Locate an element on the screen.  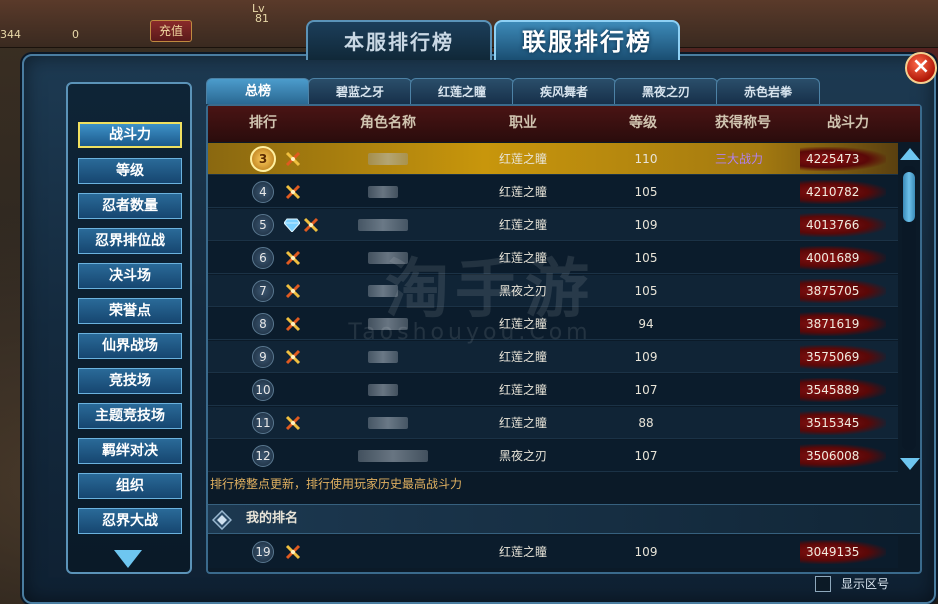
tab-azure-fang: 碧蓝之牙 is located at coordinates (360, 91).